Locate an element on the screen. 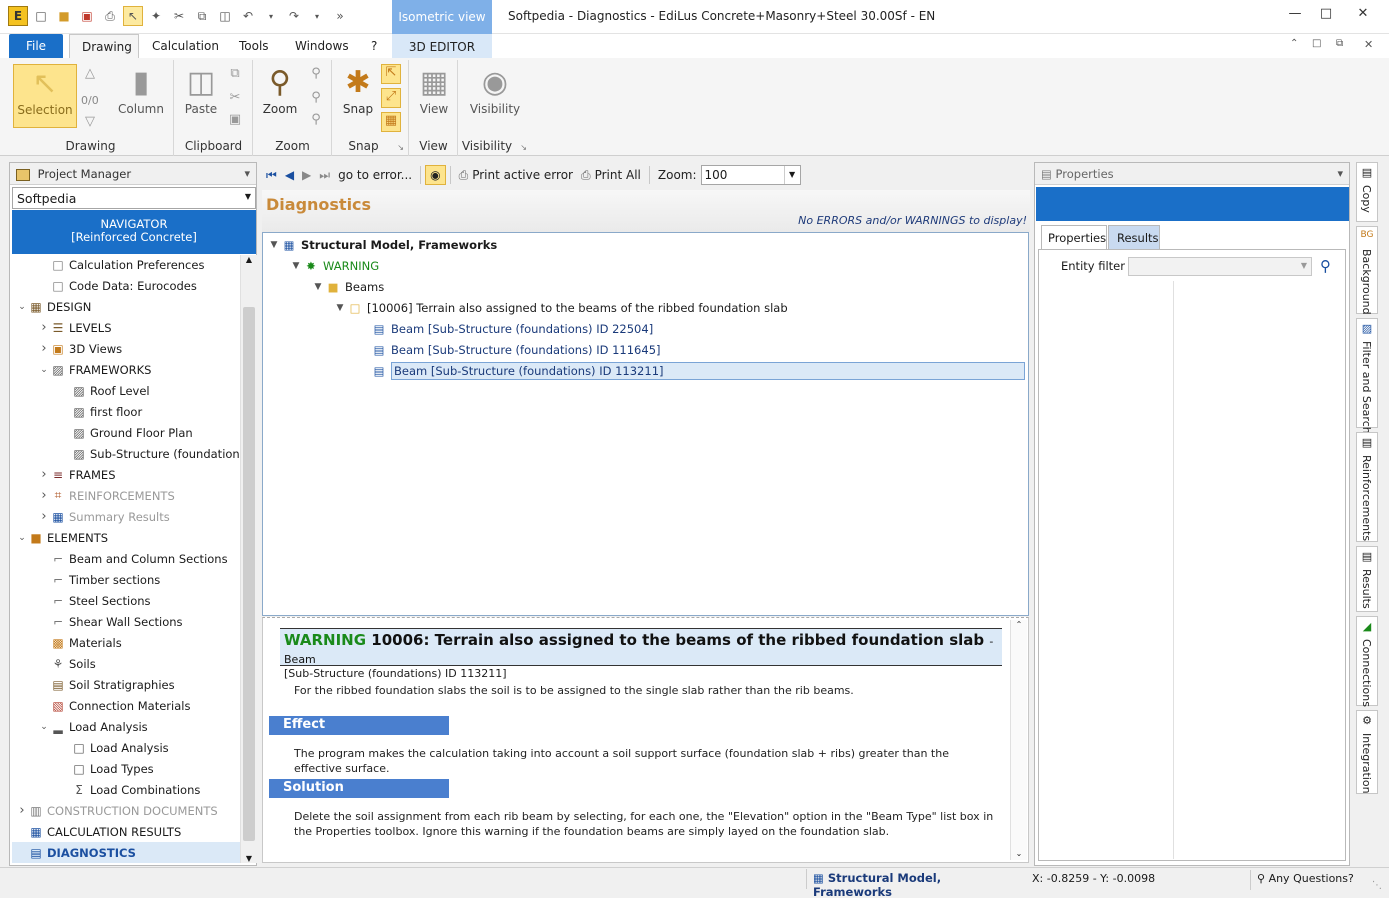  column-button: ▮ Column is located at coordinates (141, 96).